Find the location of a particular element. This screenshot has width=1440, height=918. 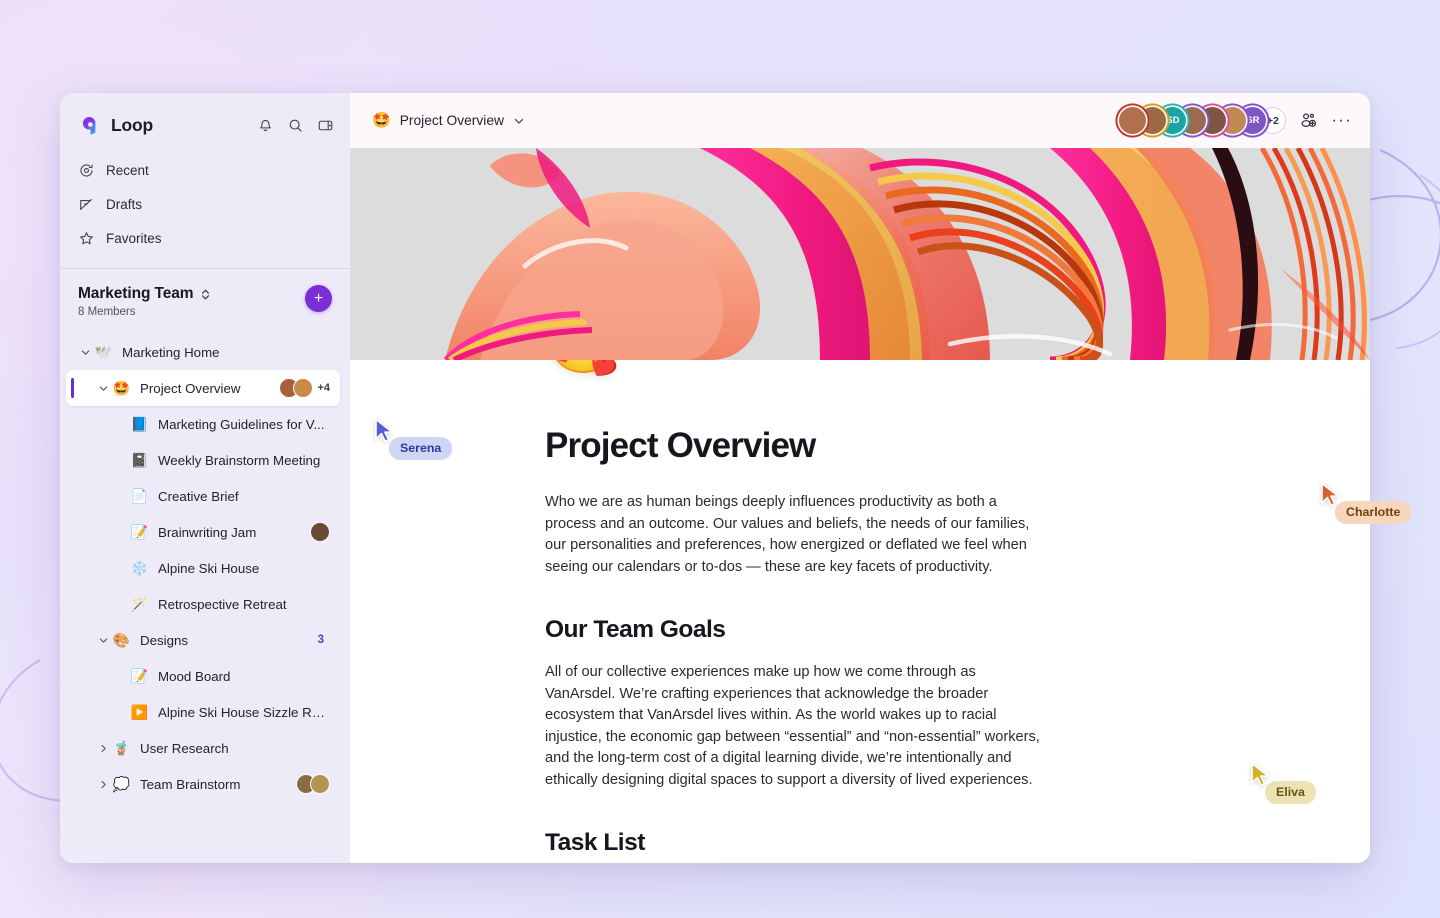

sidebar-item-label: Favorites is located at coordinates (134, 238).